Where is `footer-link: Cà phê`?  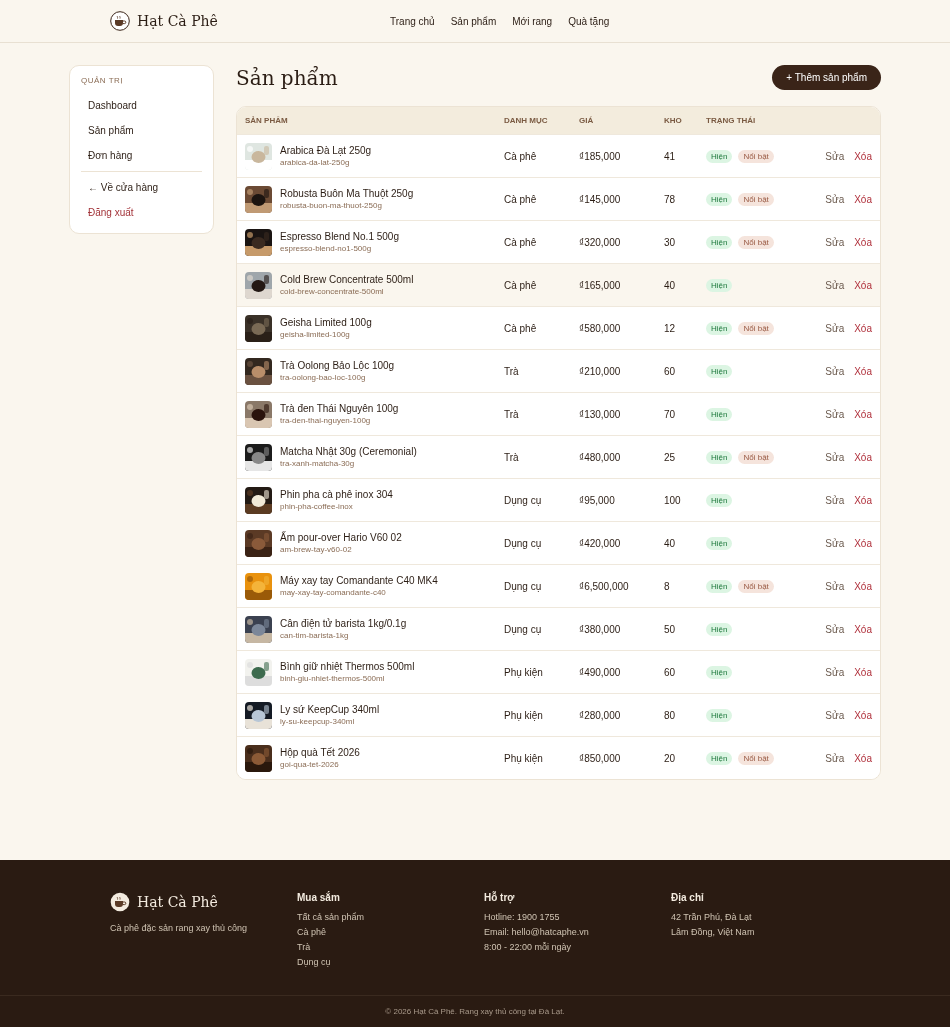
footer-link: Cà phê is located at coordinates (390, 932).